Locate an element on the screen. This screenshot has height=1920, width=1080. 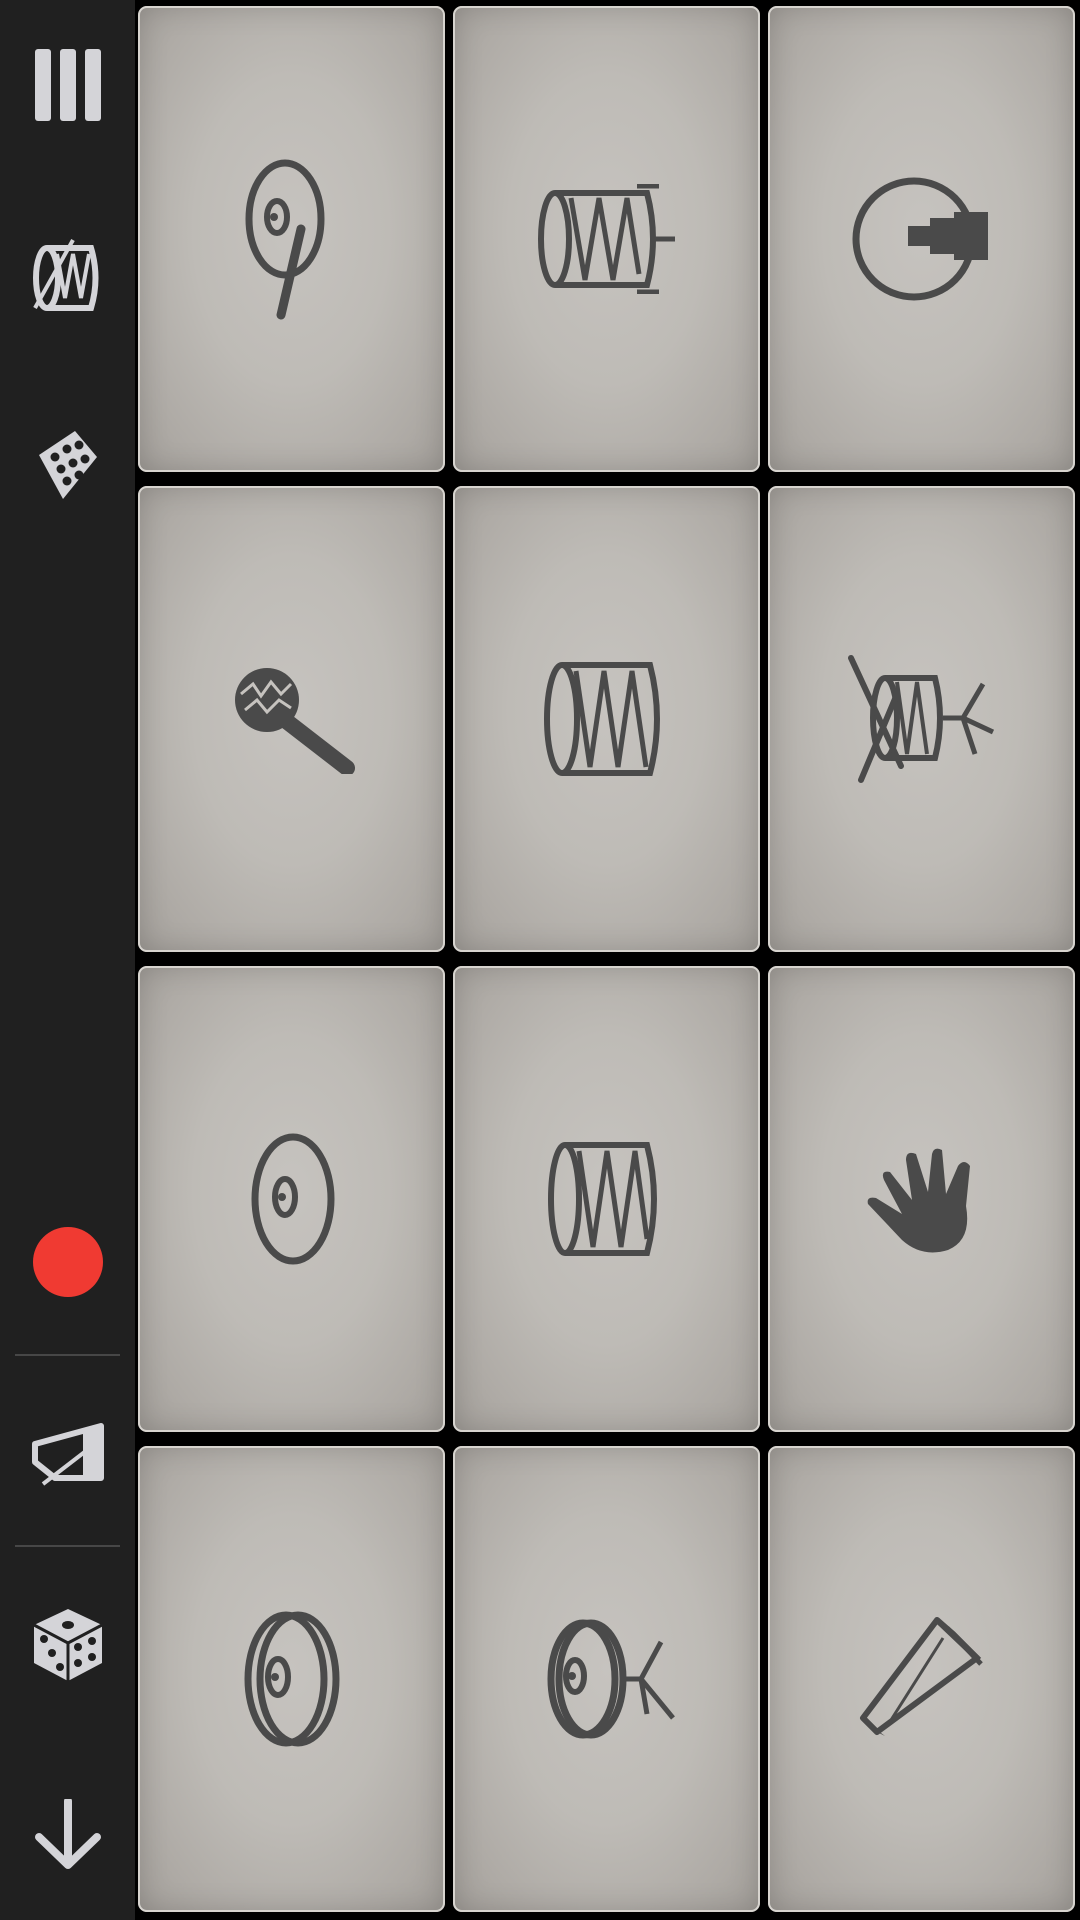
crash-cymbal-icon is located at coordinates (292, 1199).